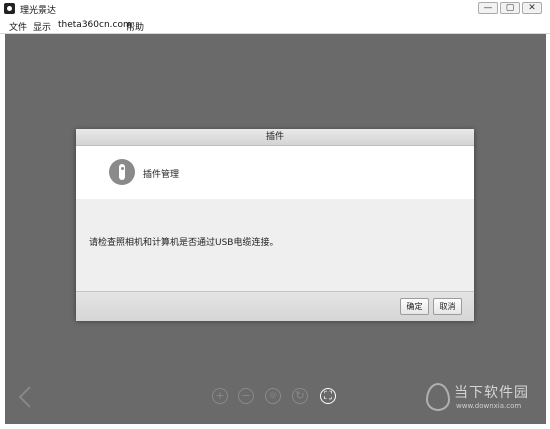 The image size is (550, 429). What do you see at coordinates (273, 396) in the screenshot?
I see `brightness-icon: ☼` at bounding box center [273, 396].